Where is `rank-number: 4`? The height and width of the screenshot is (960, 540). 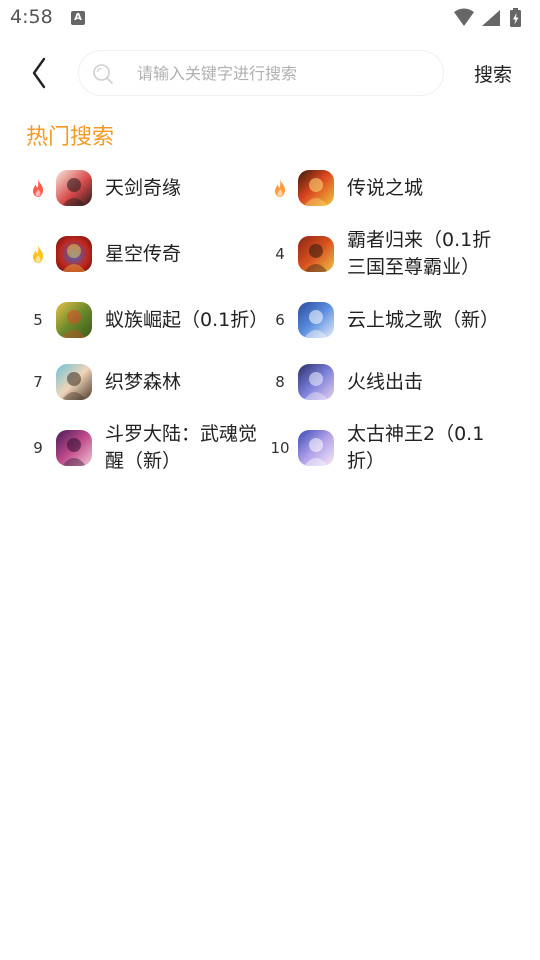 rank-number: 4 is located at coordinates (280, 254).